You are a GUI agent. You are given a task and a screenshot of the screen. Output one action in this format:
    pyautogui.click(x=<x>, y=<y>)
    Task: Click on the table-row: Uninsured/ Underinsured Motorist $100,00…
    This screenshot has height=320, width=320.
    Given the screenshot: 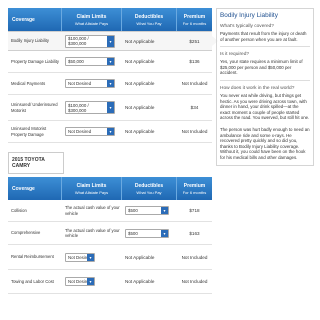 What is the action you would take?
    pyautogui.click(x=110, y=108)
    